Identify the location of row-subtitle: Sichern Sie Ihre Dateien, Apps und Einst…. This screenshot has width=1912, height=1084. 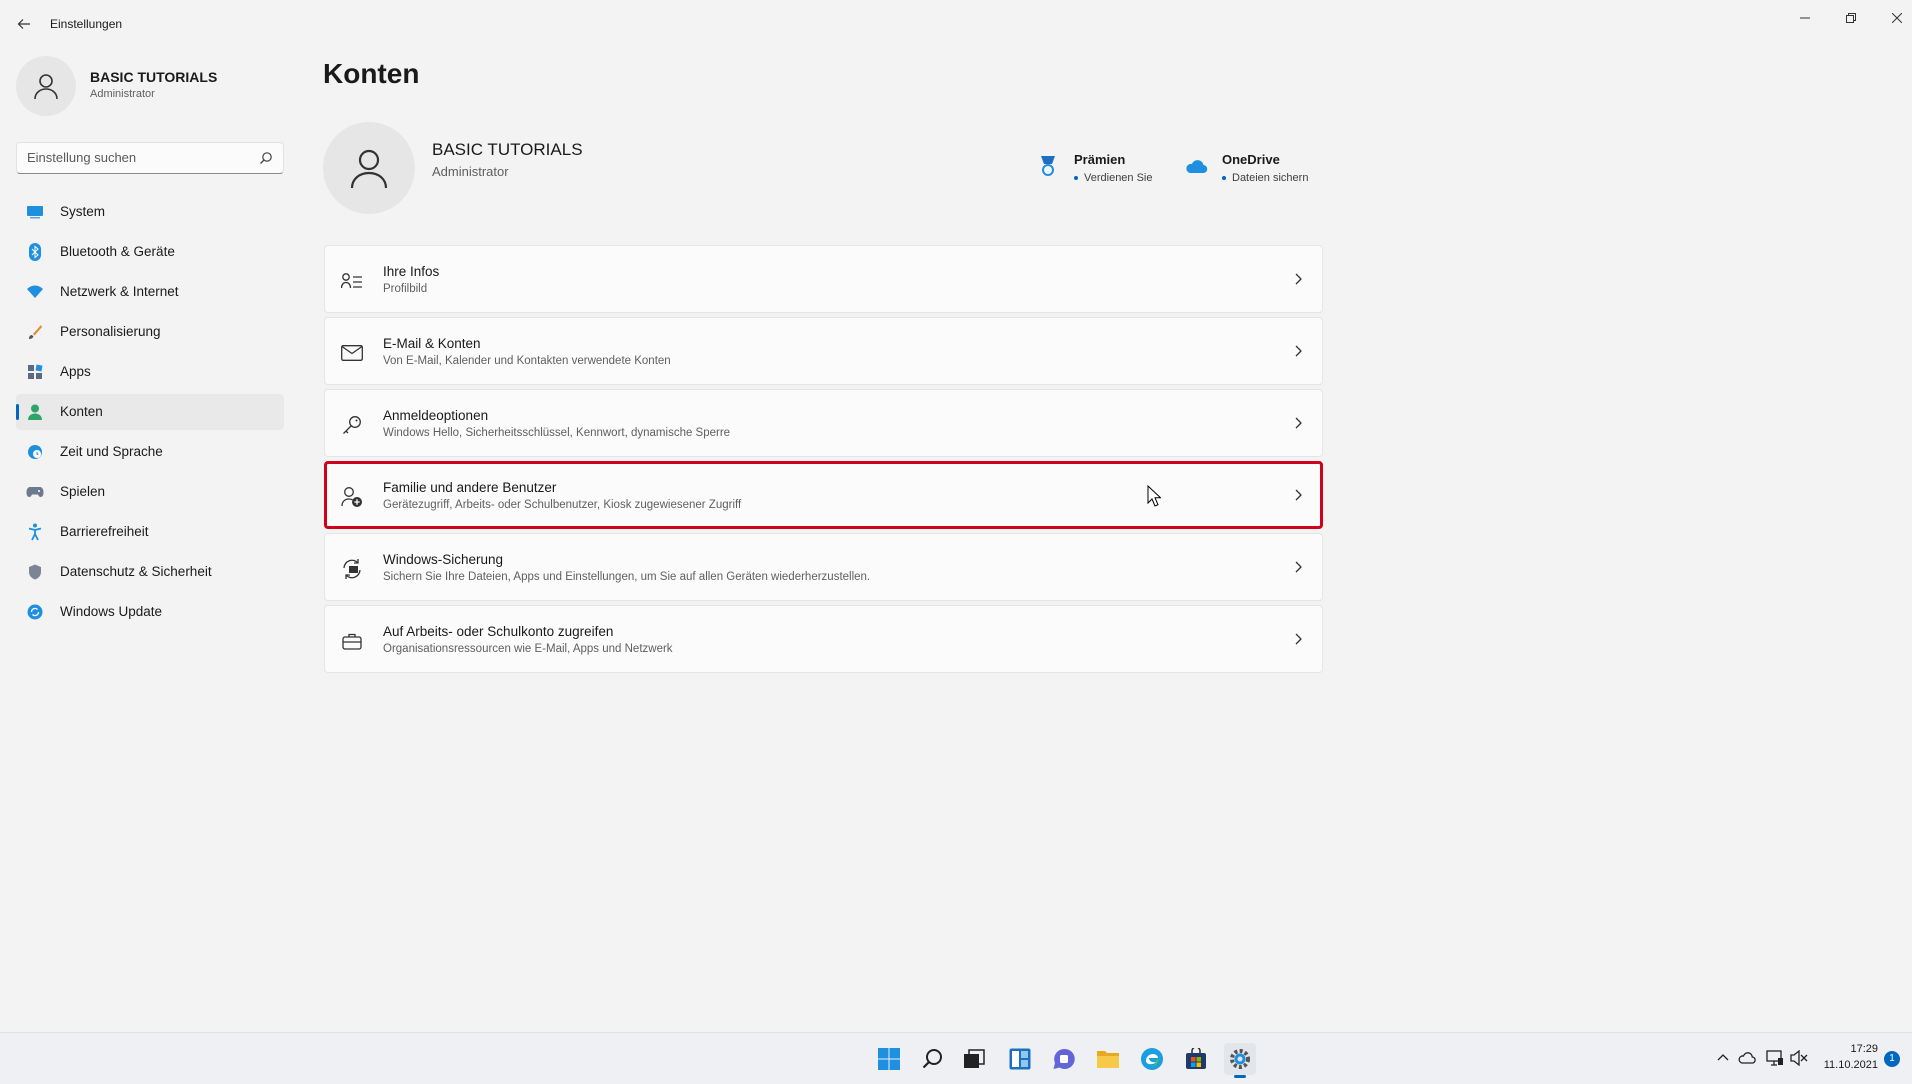
(627, 577).